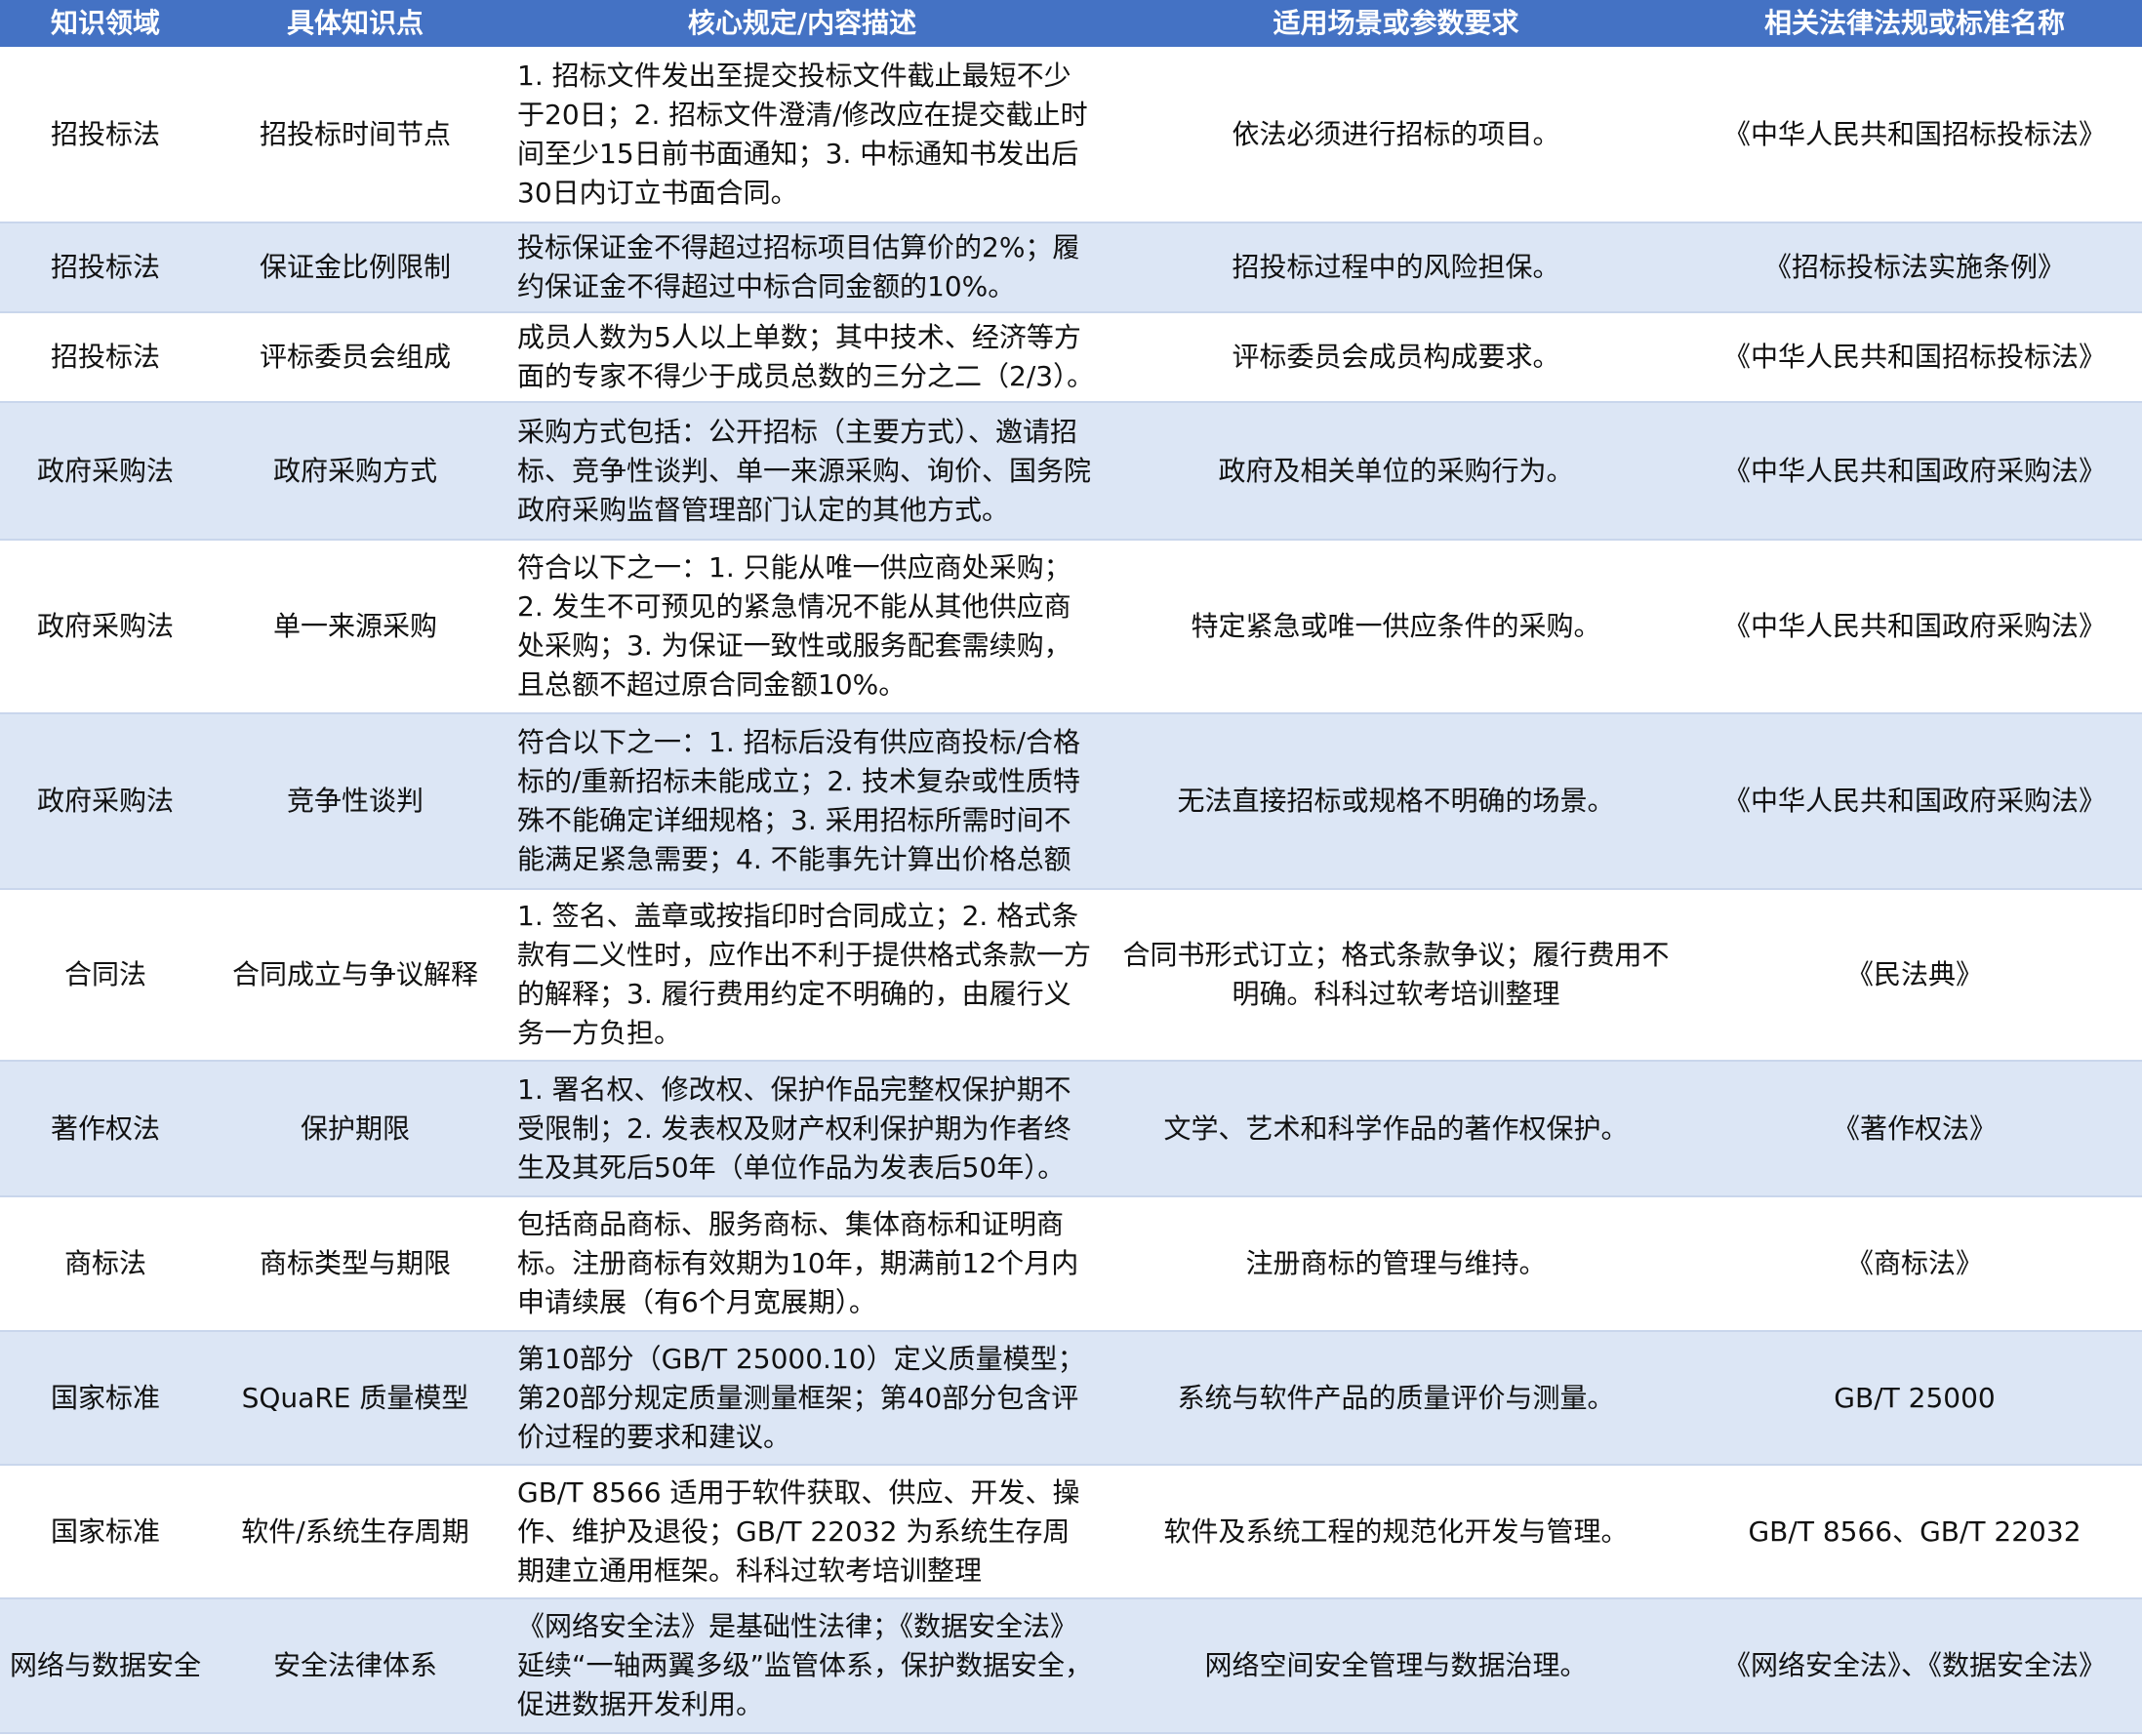 The image size is (2142, 1736). Describe the element at coordinates (1914, 23) in the screenshot. I see `header-law-name: 相关法律法规或标准名称` at that location.